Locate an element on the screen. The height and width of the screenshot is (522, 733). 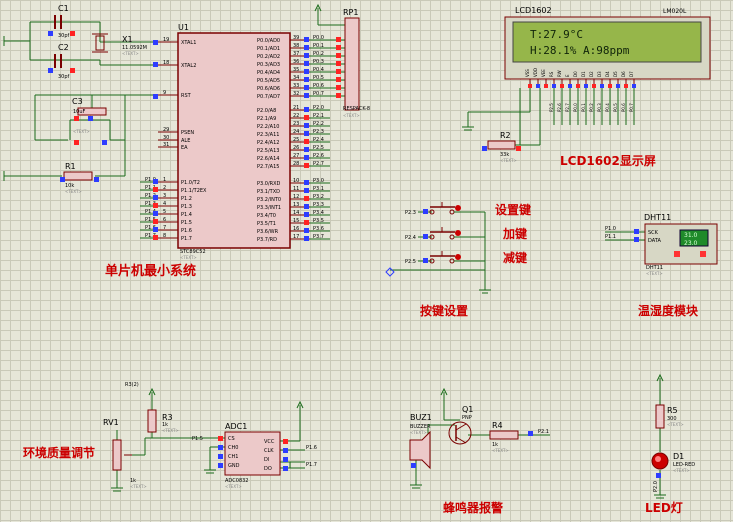
lcd-pin-name: RW is located at coordinates (559, 73).